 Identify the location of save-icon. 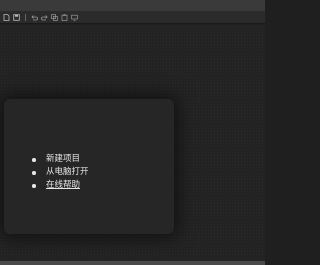
(16, 17).